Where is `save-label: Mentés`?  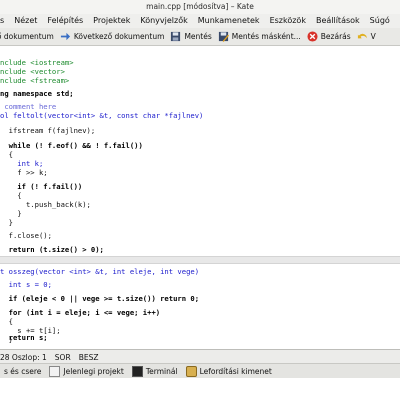 save-label: Mentés is located at coordinates (198, 36).